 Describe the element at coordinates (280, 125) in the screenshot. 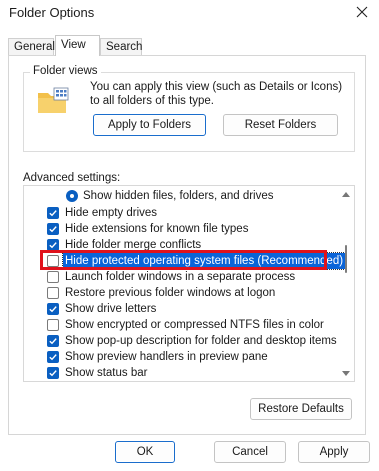

I see `reset-folders-button: Reset Folders` at that location.